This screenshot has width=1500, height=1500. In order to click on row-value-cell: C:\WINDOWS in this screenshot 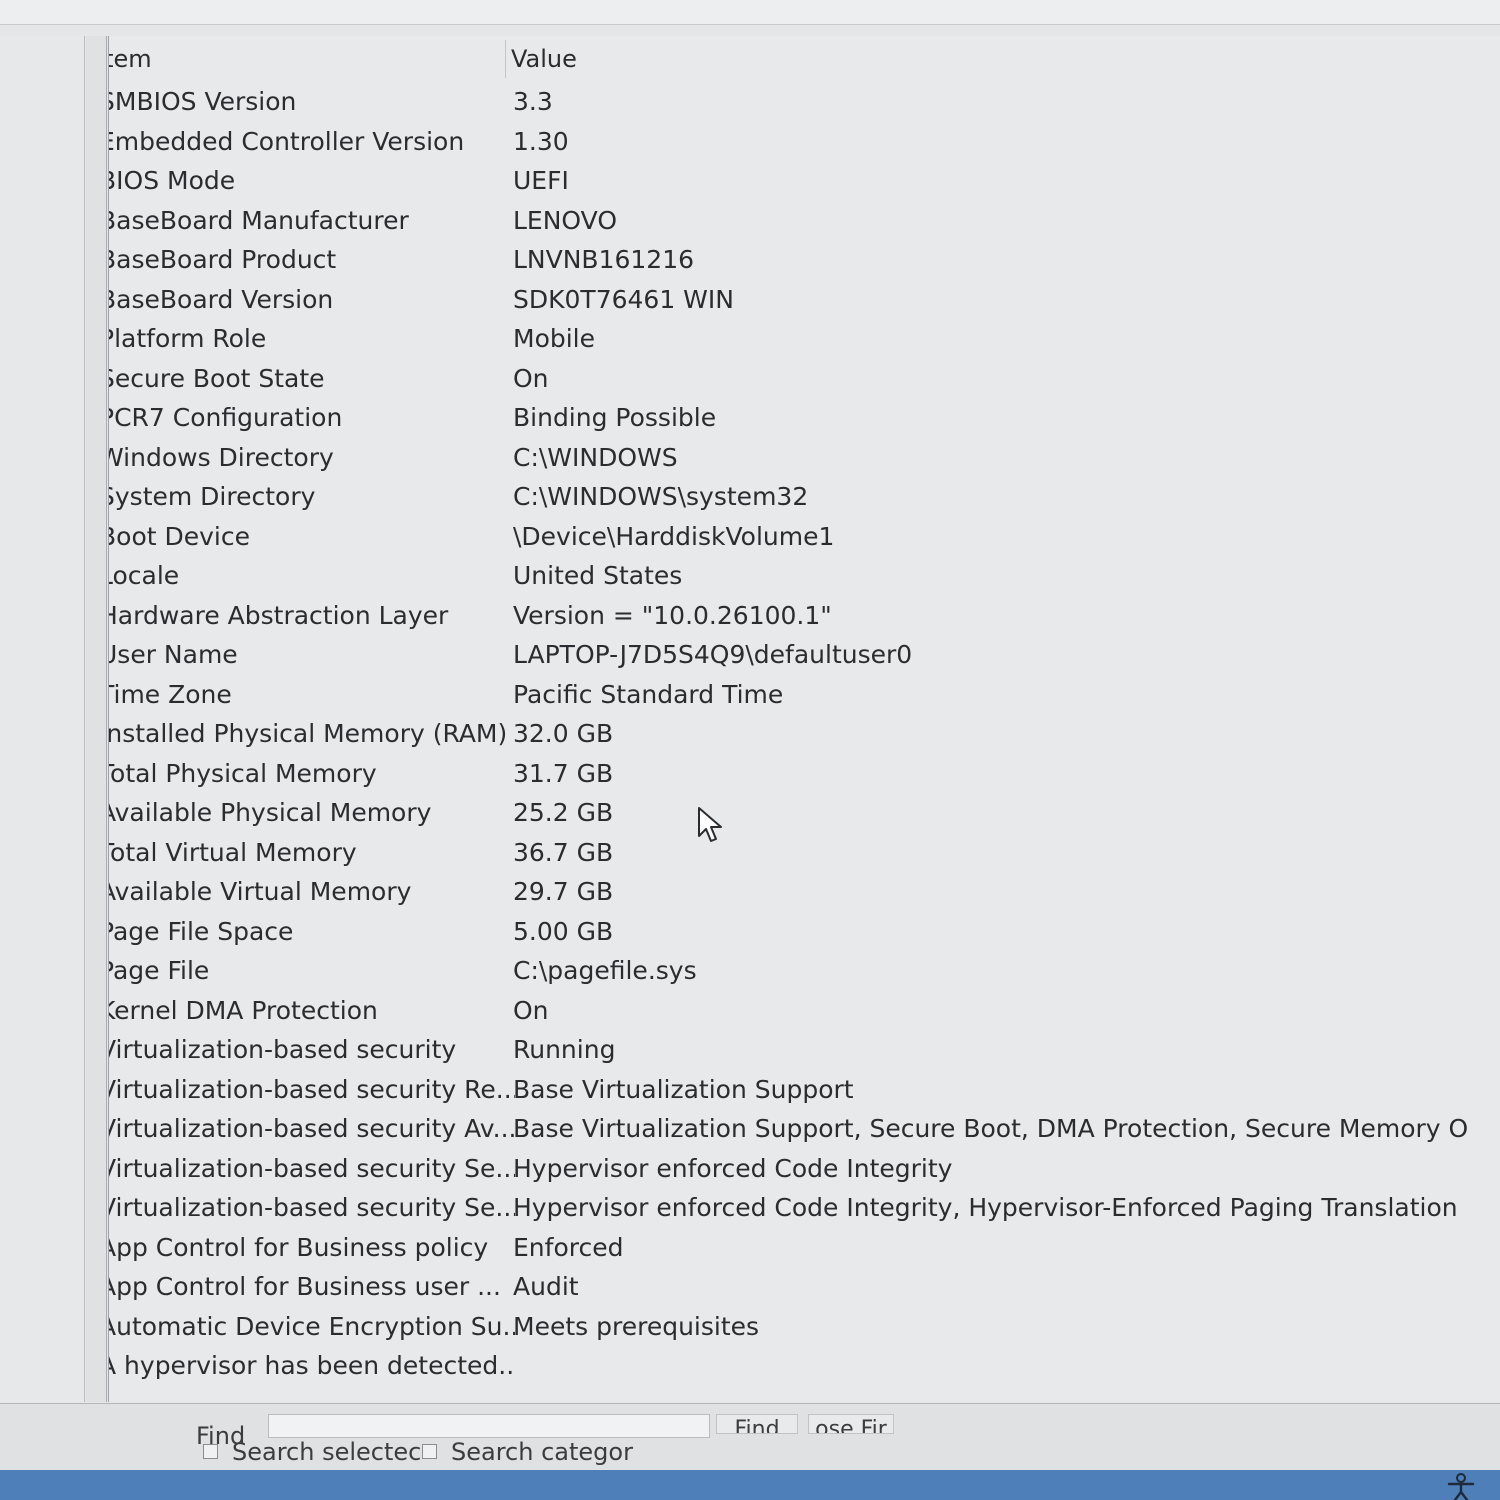, I will do `click(595, 457)`.